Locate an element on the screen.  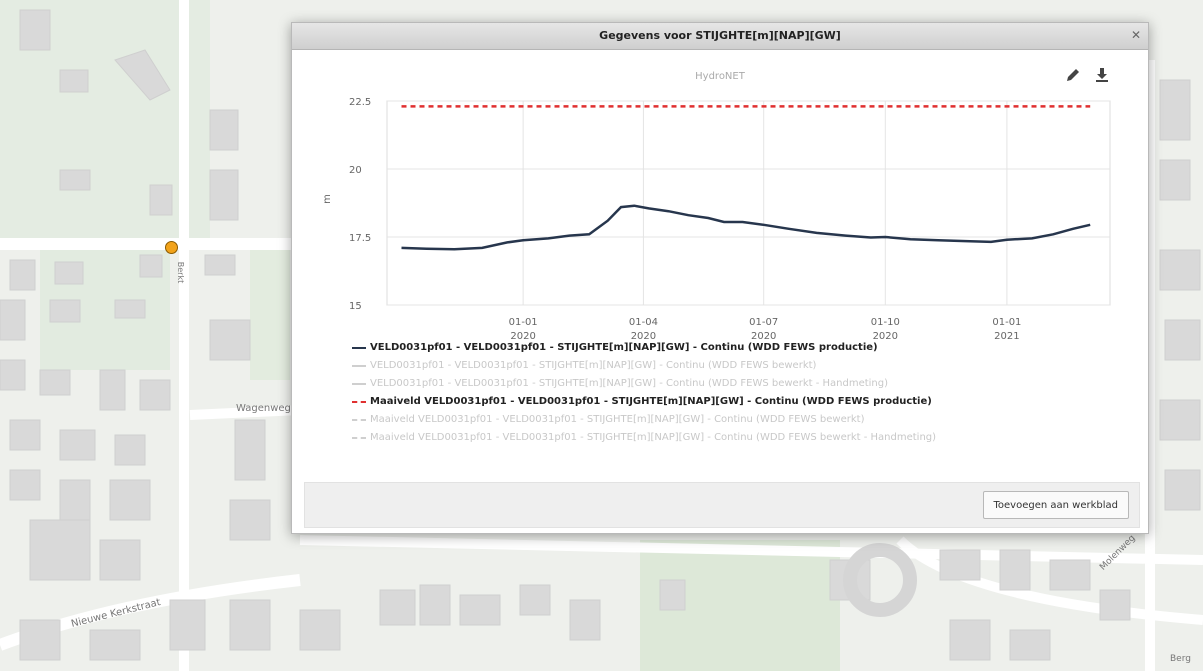
location-marker is located at coordinates (171, 247).